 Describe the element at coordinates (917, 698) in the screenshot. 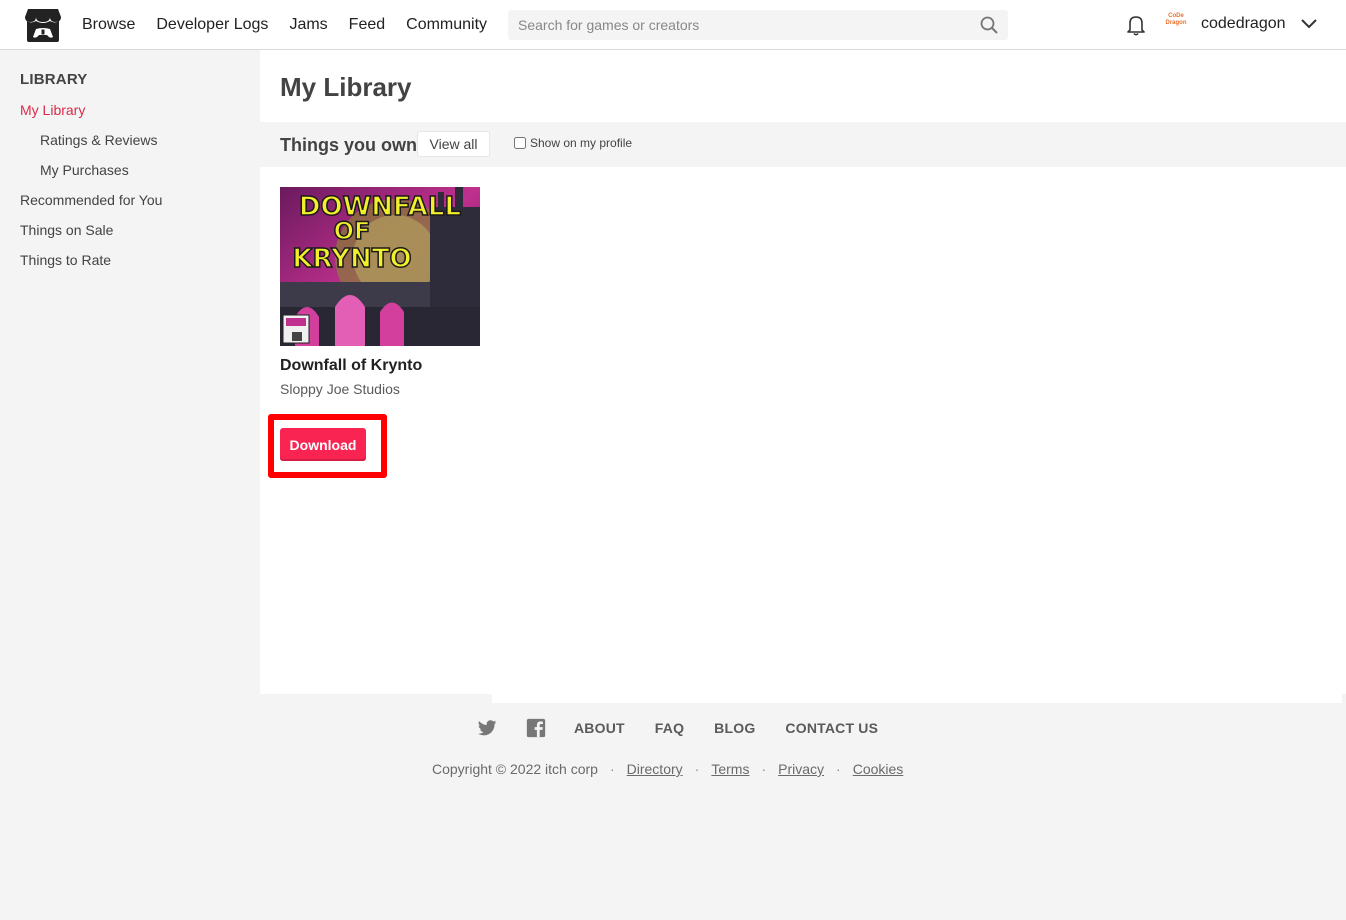

I see `main-bottom-strip` at that location.